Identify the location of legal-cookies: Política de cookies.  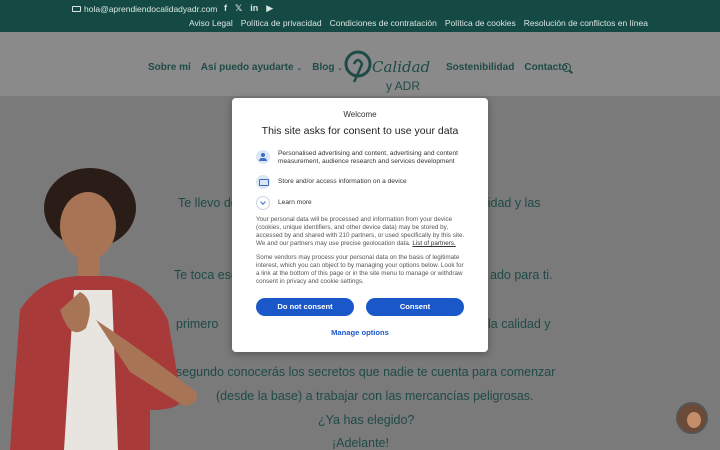
(480, 23).